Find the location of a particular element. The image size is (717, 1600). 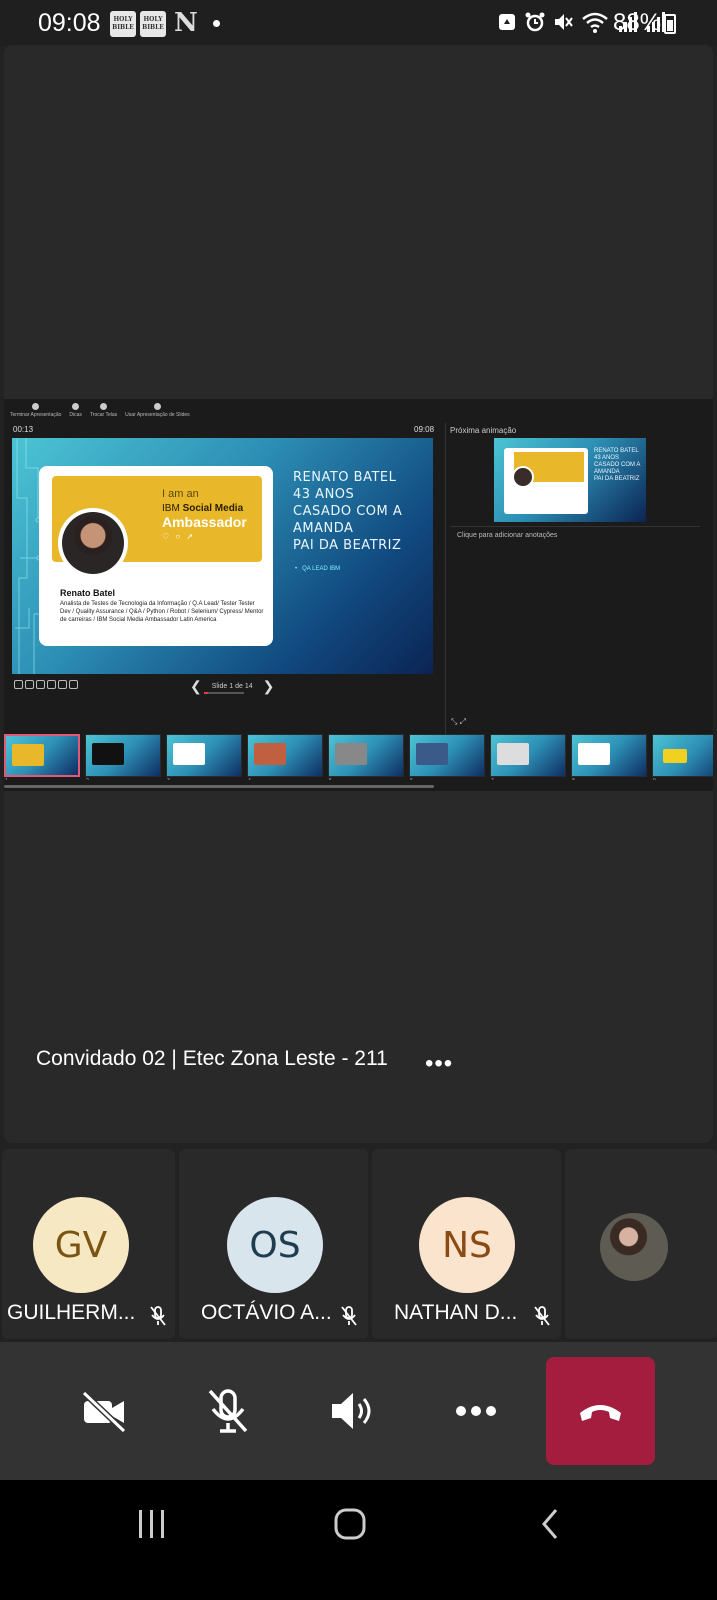

mute-icon is located at coordinates (564, 22).